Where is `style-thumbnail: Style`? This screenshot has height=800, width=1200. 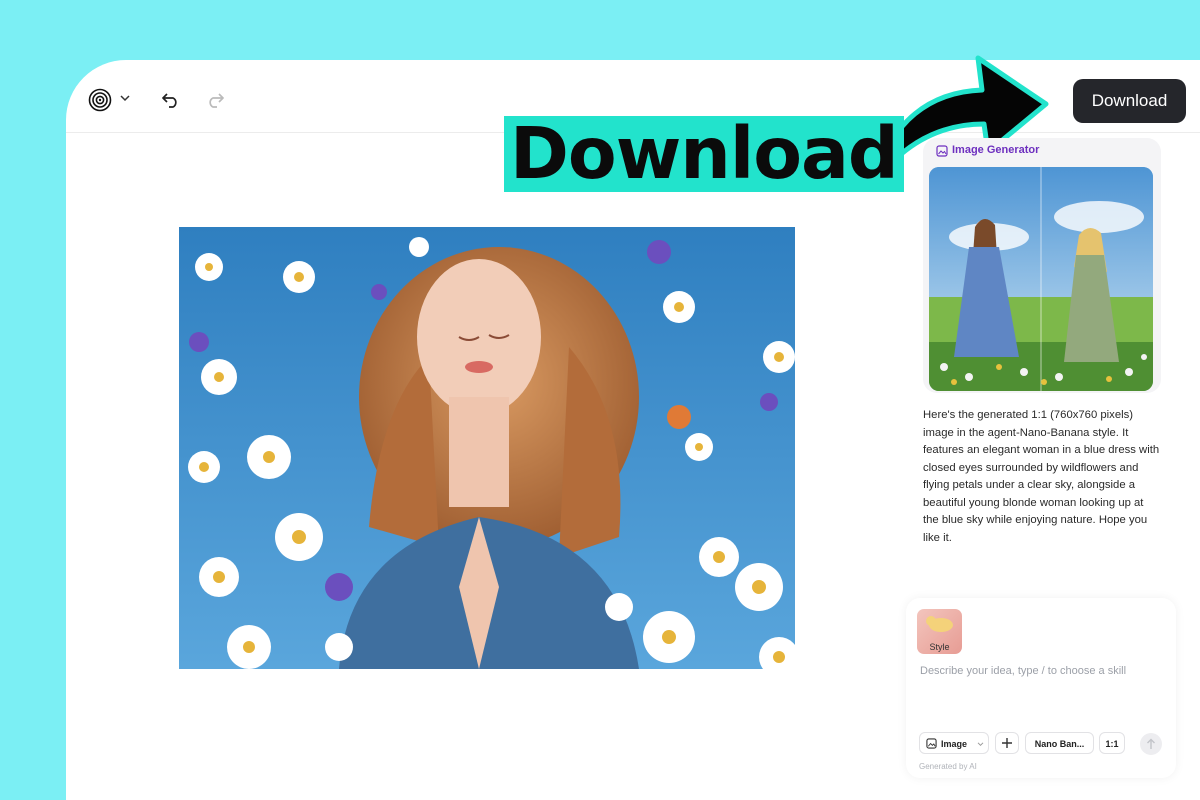 style-thumbnail: Style is located at coordinates (939, 631).